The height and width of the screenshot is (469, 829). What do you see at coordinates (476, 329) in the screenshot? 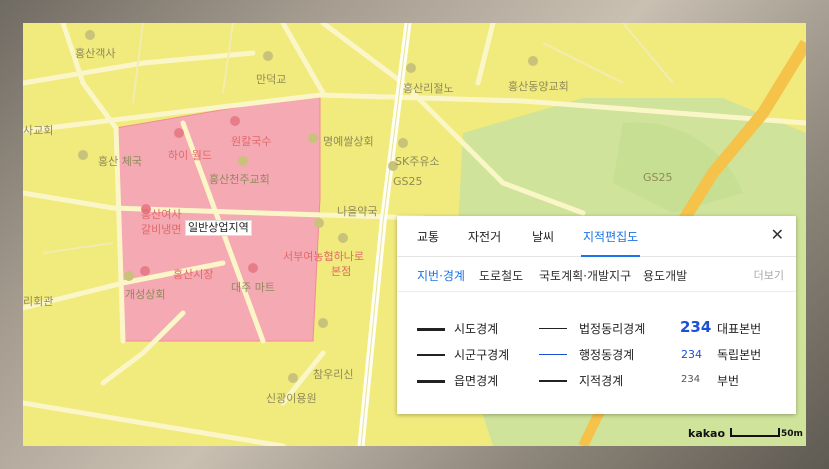
I see `legend-label: 시도경계` at bounding box center [476, 329].